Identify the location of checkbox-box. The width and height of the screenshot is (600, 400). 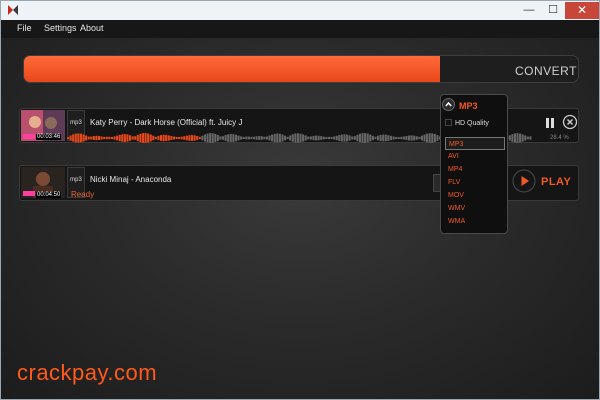
(448, 122).